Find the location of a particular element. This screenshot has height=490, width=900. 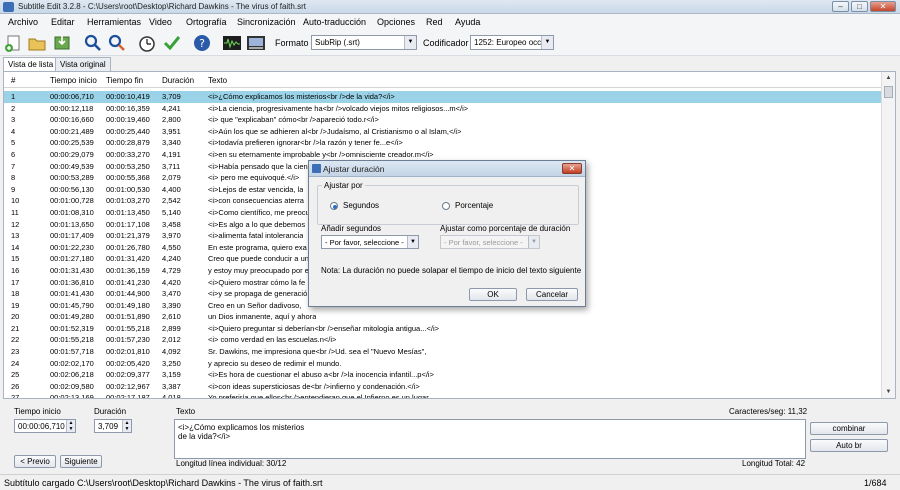

cell-number: 26 is located at coordinates (15, 386).